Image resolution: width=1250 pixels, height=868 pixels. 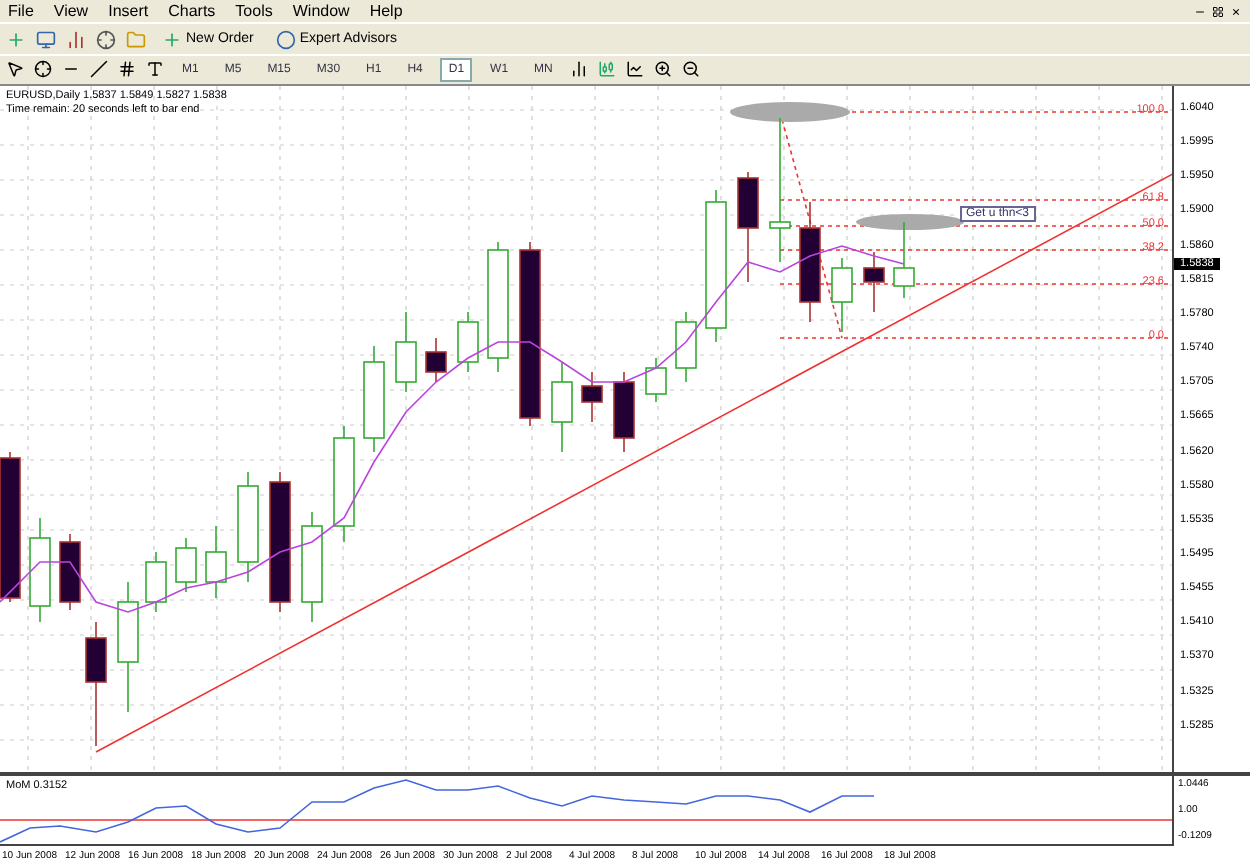 What do you see at coordinates (254, 11) in the screenshot?
I see `menu-item: Tools` at bounding box center [254, 11].